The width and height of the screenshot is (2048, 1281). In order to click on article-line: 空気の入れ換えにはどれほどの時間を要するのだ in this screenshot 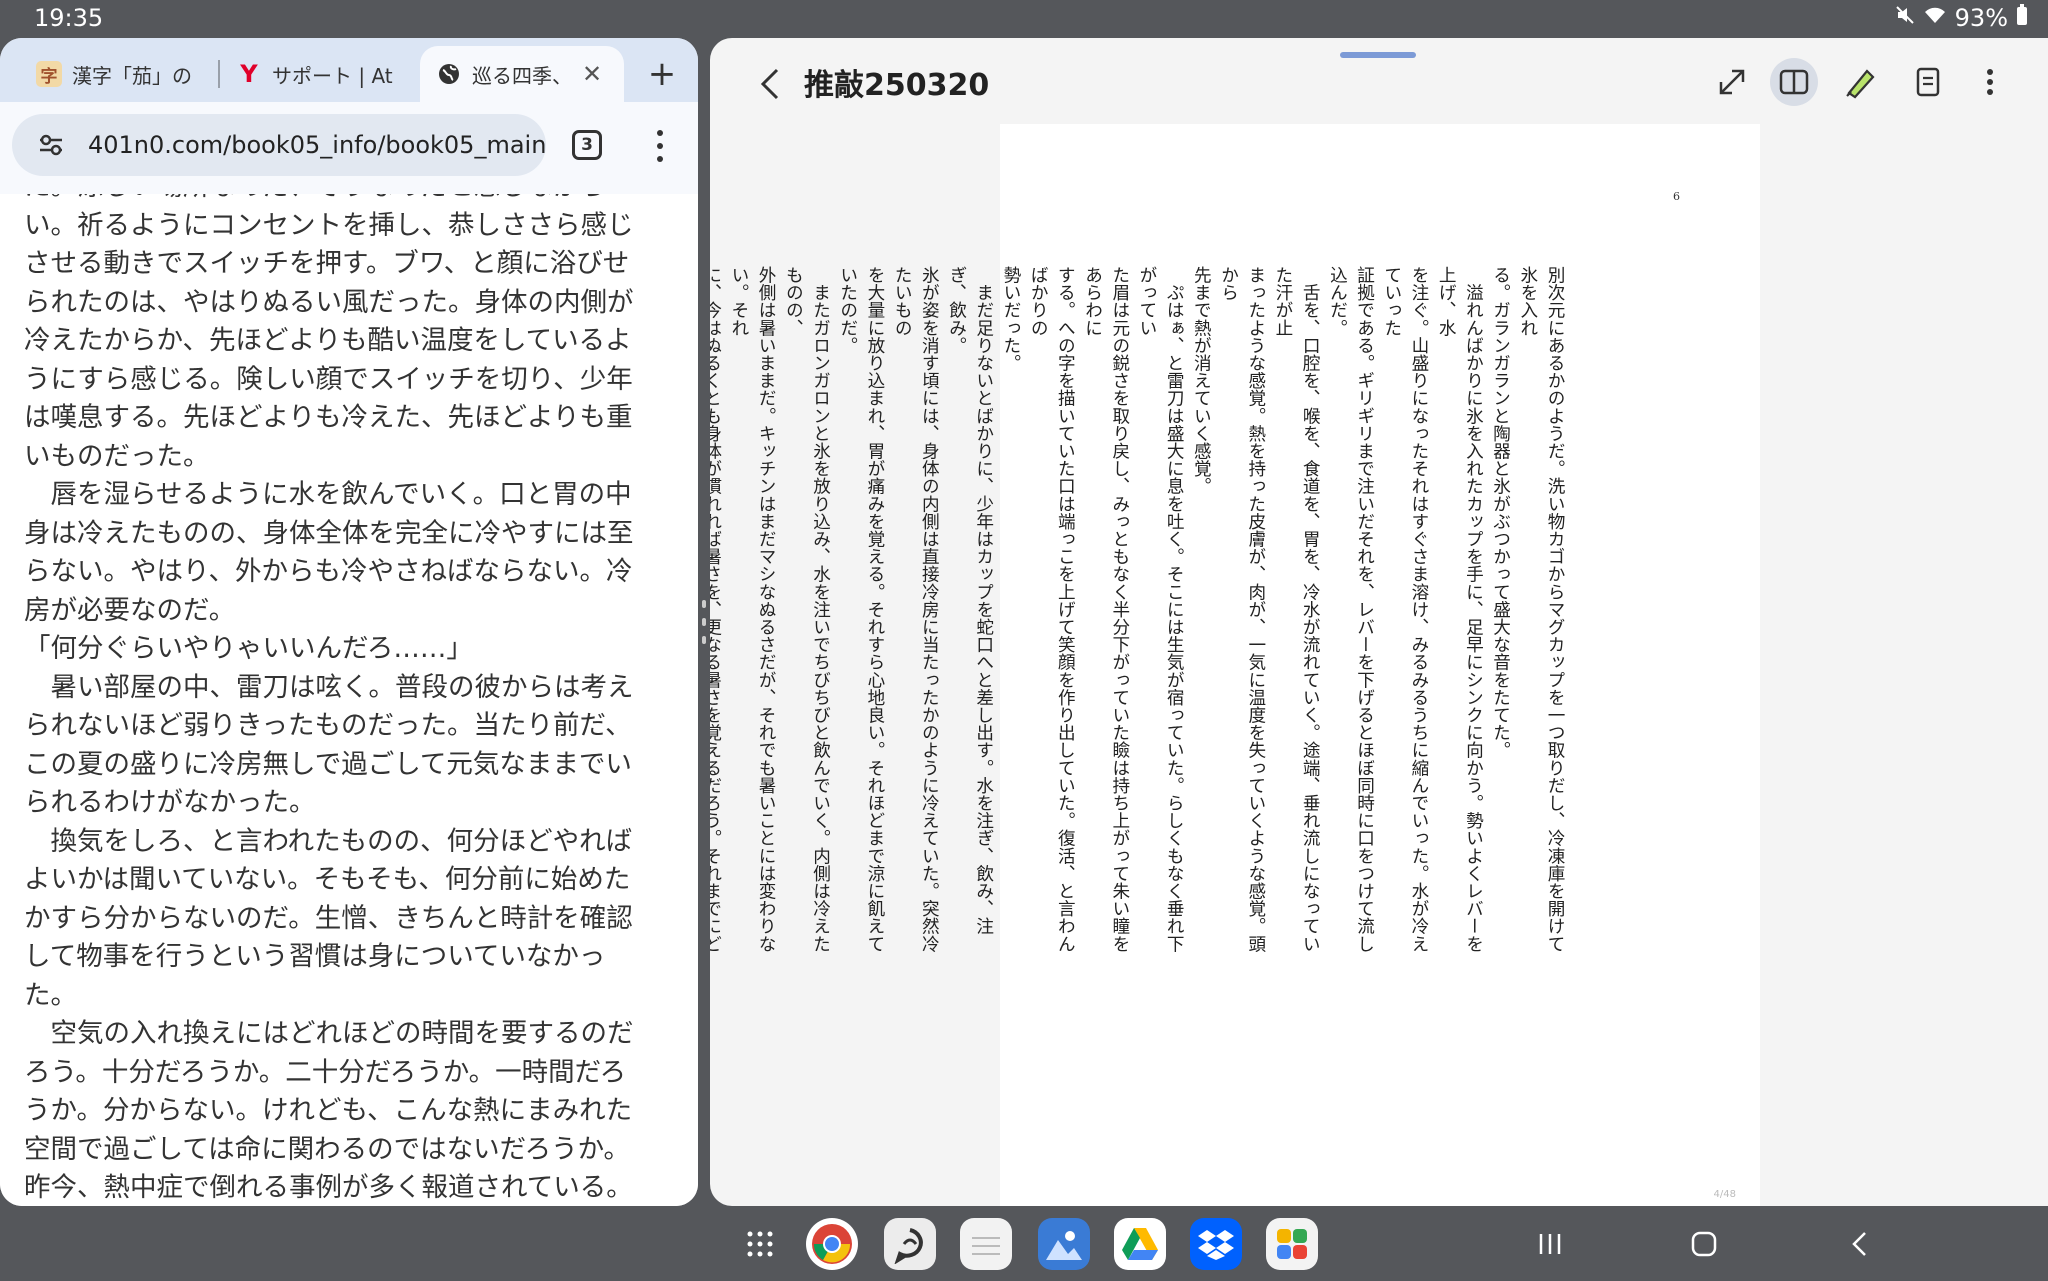, I will do `click(329, 1033)`.